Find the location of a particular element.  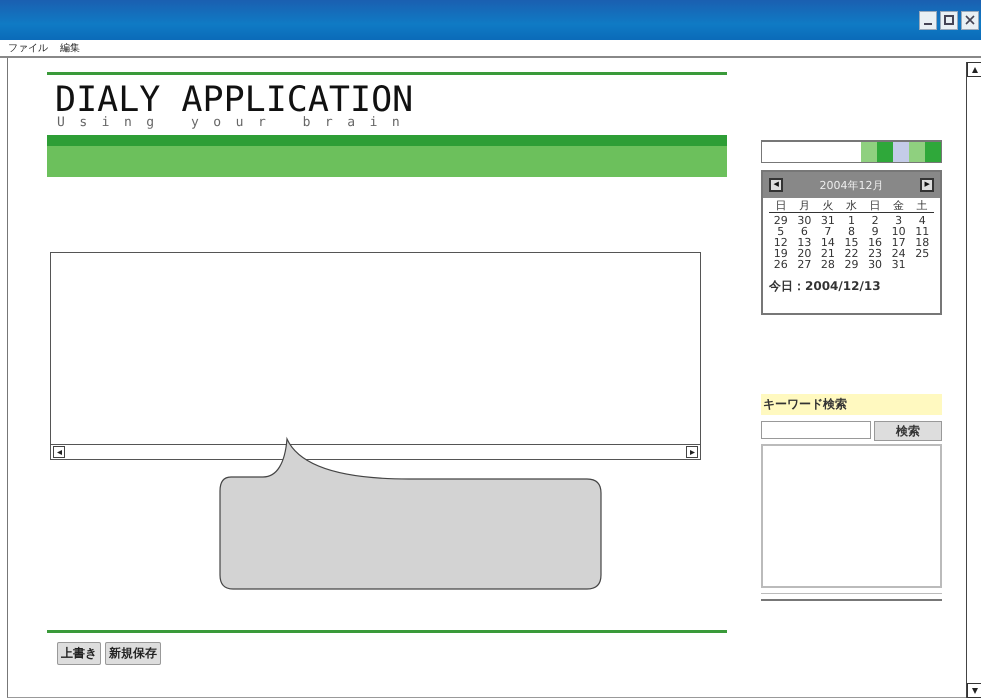

calendar-day: 28 is located at coordinates (828, 264).